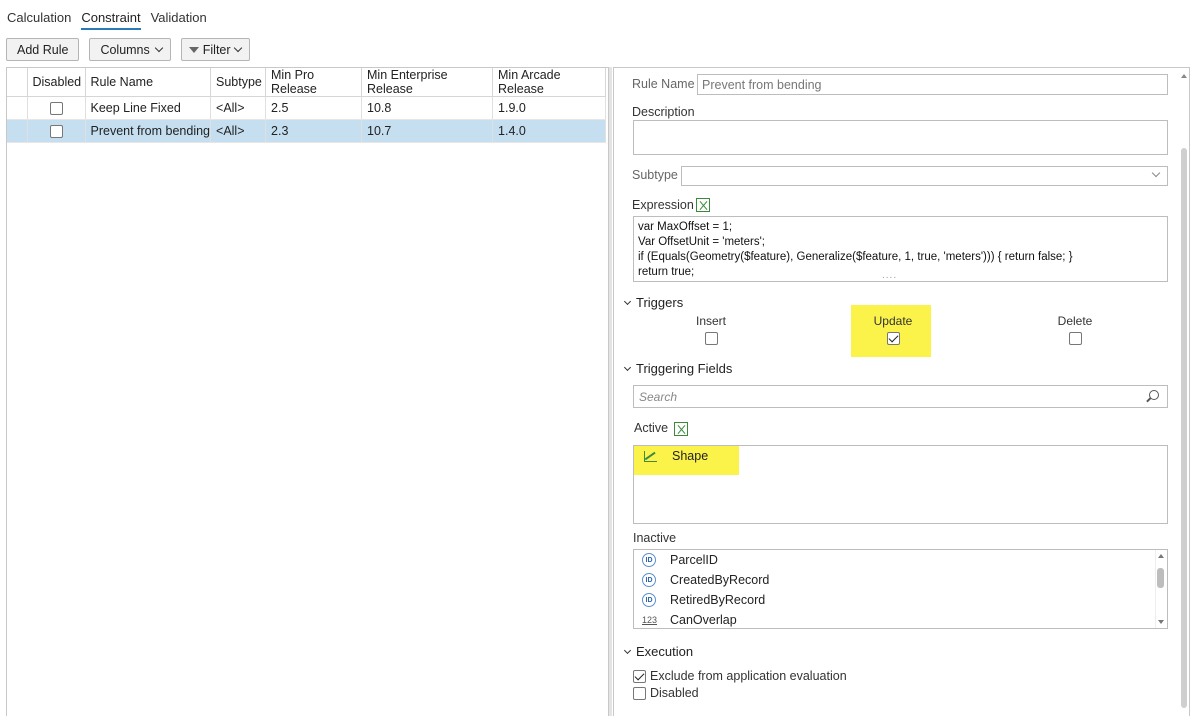 This screenshot has height=716, width=1190. Describe the element at coordinates (39, 14) in the screenshot. I see `tab-calculation: Calculation` at that location.